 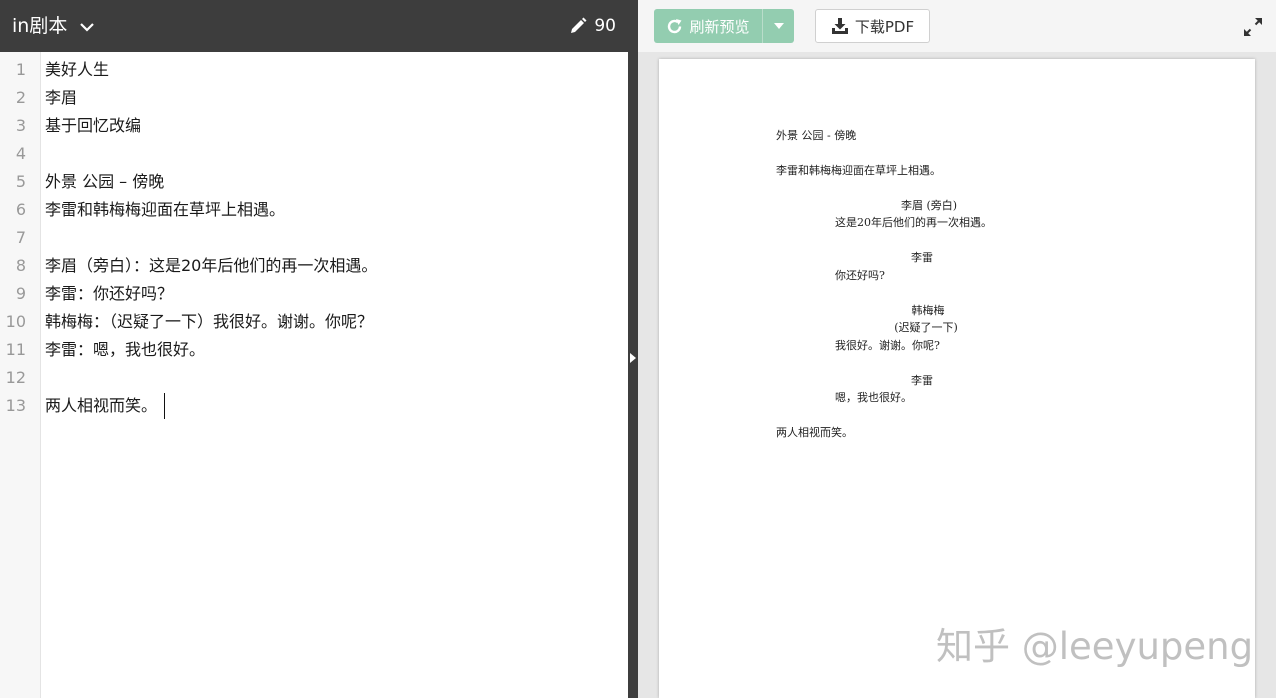 What do you see at coordinates (929, 205) in the screenshot?
I see `character-name: 李眉 (旁白)` at bounding box center [929, 205].